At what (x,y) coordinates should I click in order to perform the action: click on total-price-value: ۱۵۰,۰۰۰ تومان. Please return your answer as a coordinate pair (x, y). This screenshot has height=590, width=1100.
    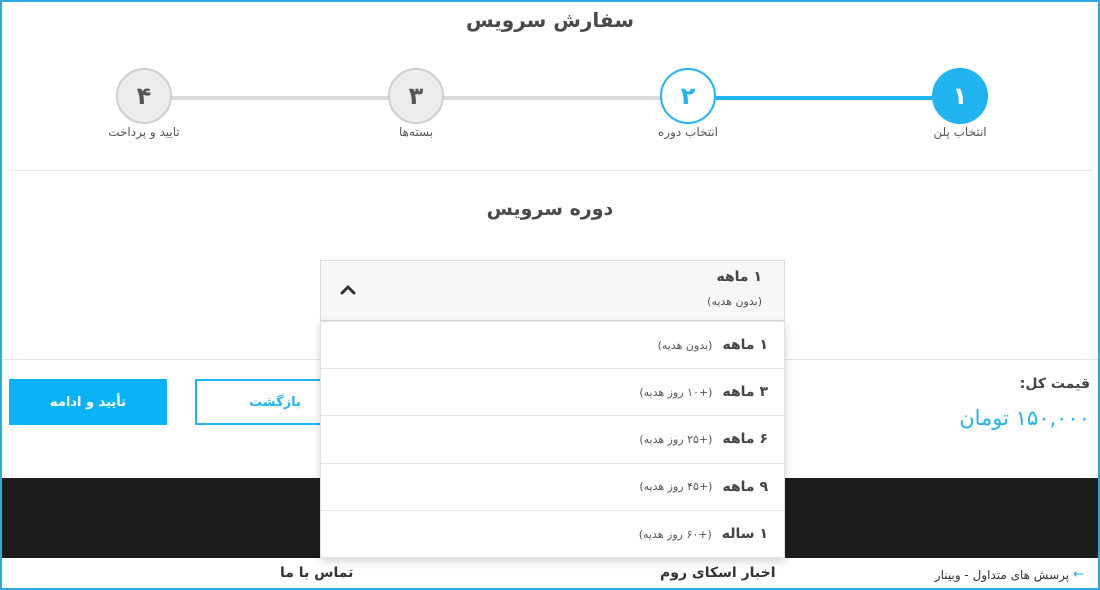
    Looking at the image, I should click on (1024, 418).